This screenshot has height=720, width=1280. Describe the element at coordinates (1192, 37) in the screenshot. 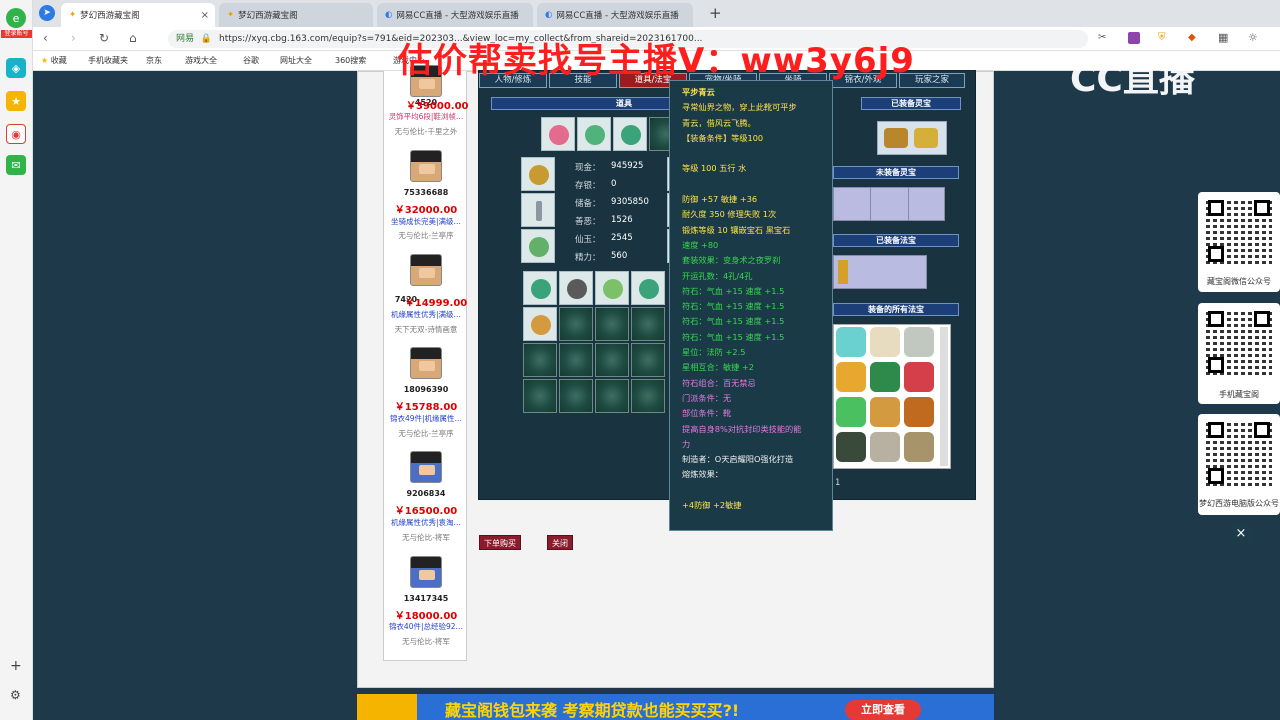

I see `fox-icon: ◆` at that location.